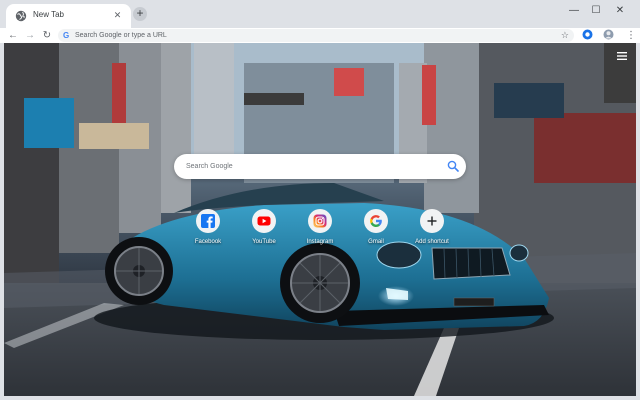  Describe the element at coordinates (121, 35) in the screenshot. I see `address-placeholder: Search Google or type a URL` at that location.